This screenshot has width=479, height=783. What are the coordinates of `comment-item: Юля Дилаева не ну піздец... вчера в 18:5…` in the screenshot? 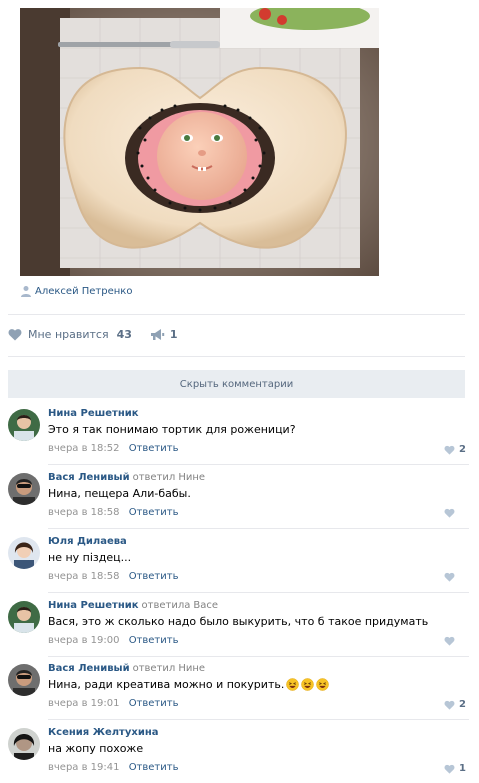 It's located at (238, 564).